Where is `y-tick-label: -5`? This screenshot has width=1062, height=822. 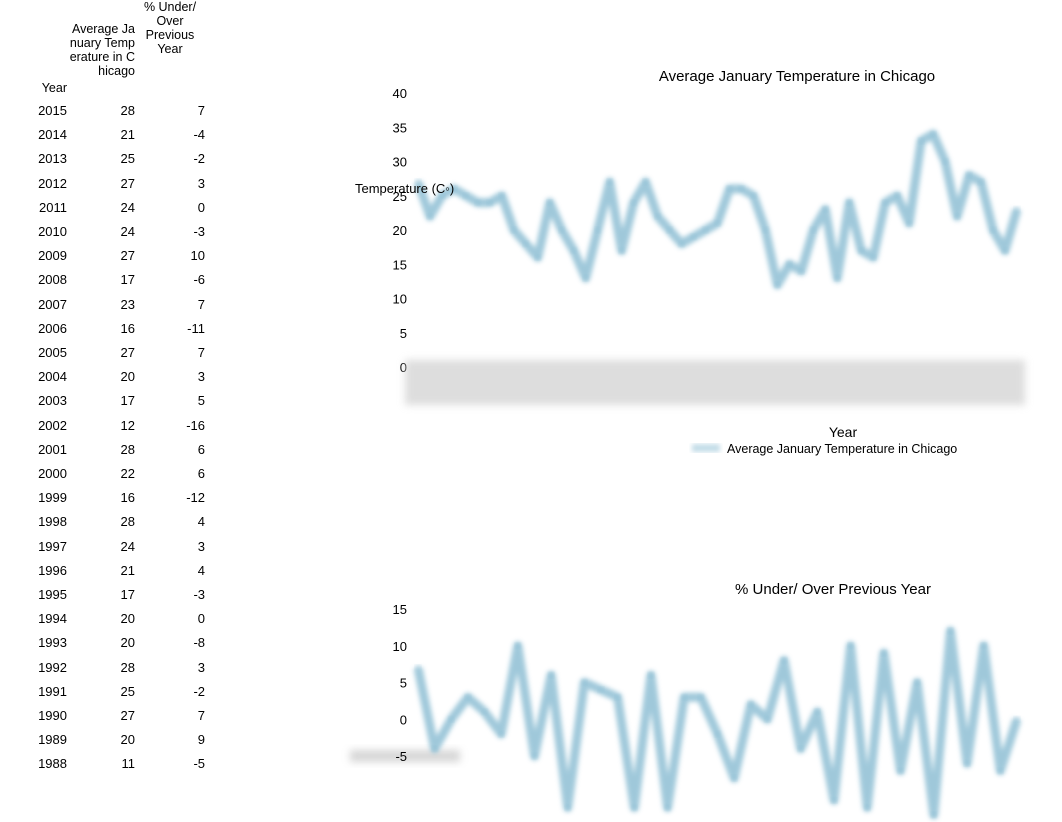
y-tick-label: -5 is located at coordinates (401, 756).